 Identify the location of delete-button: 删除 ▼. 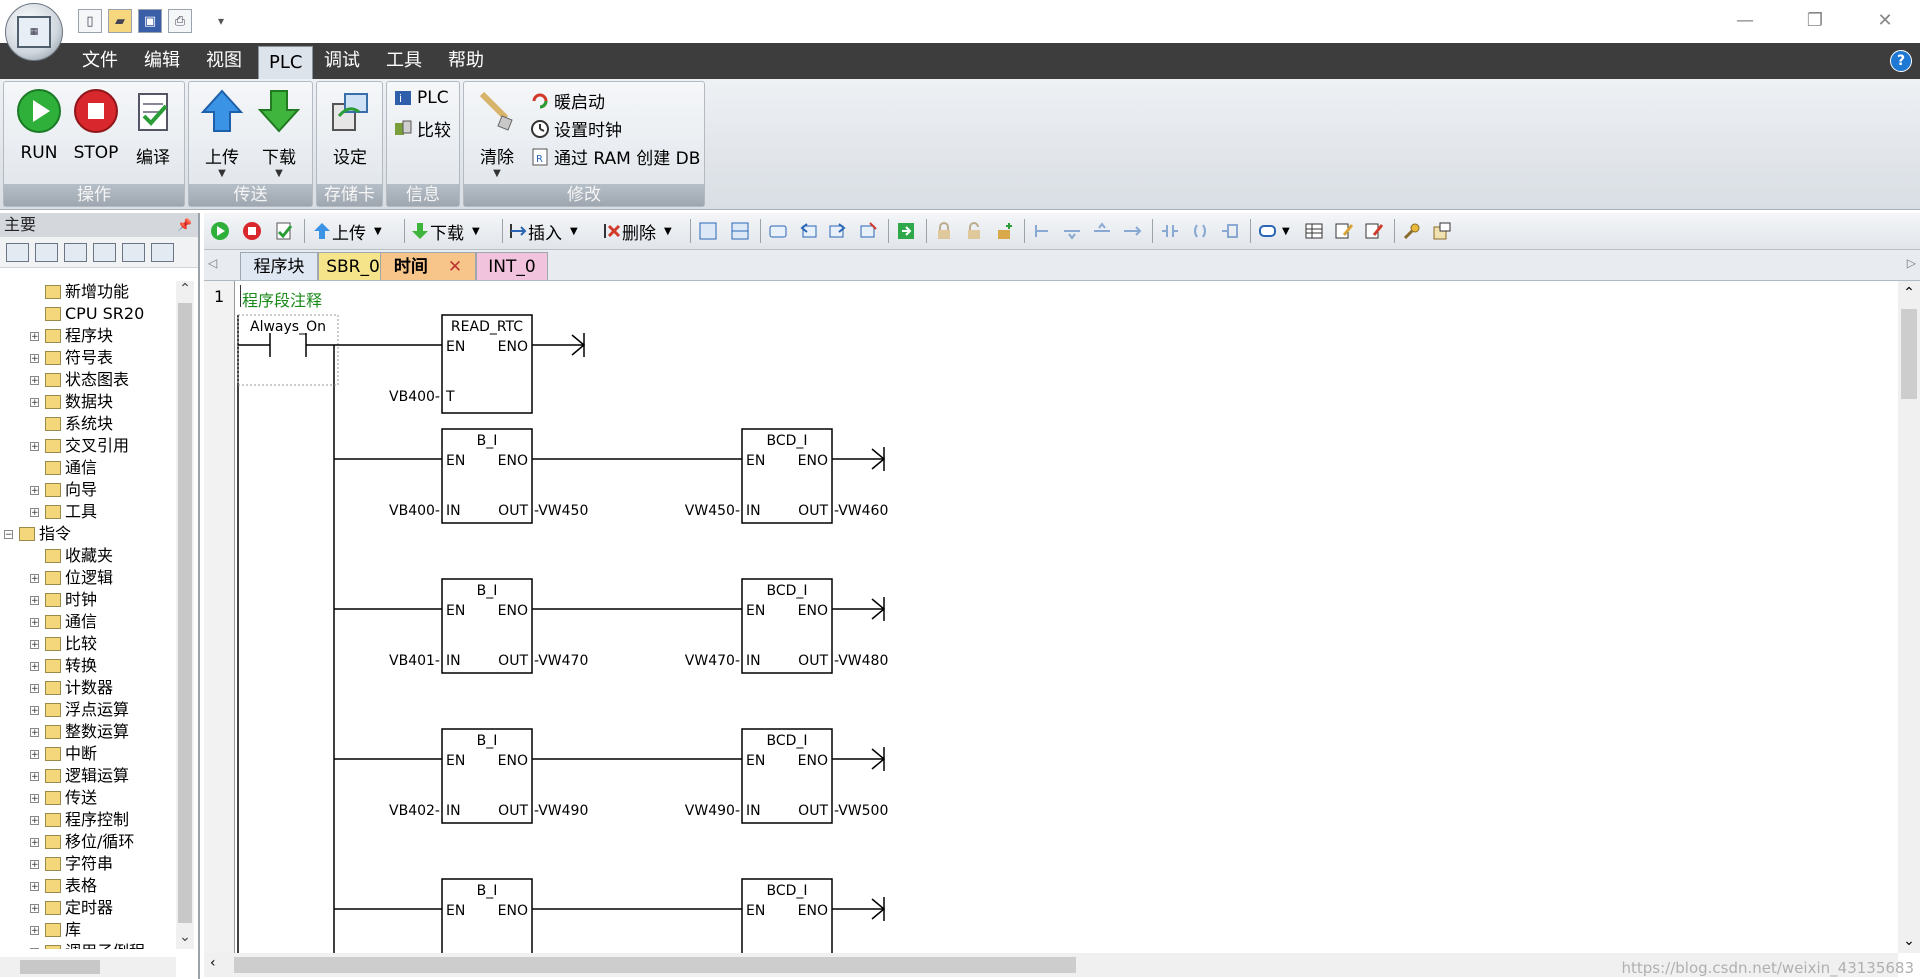
(637, 231).